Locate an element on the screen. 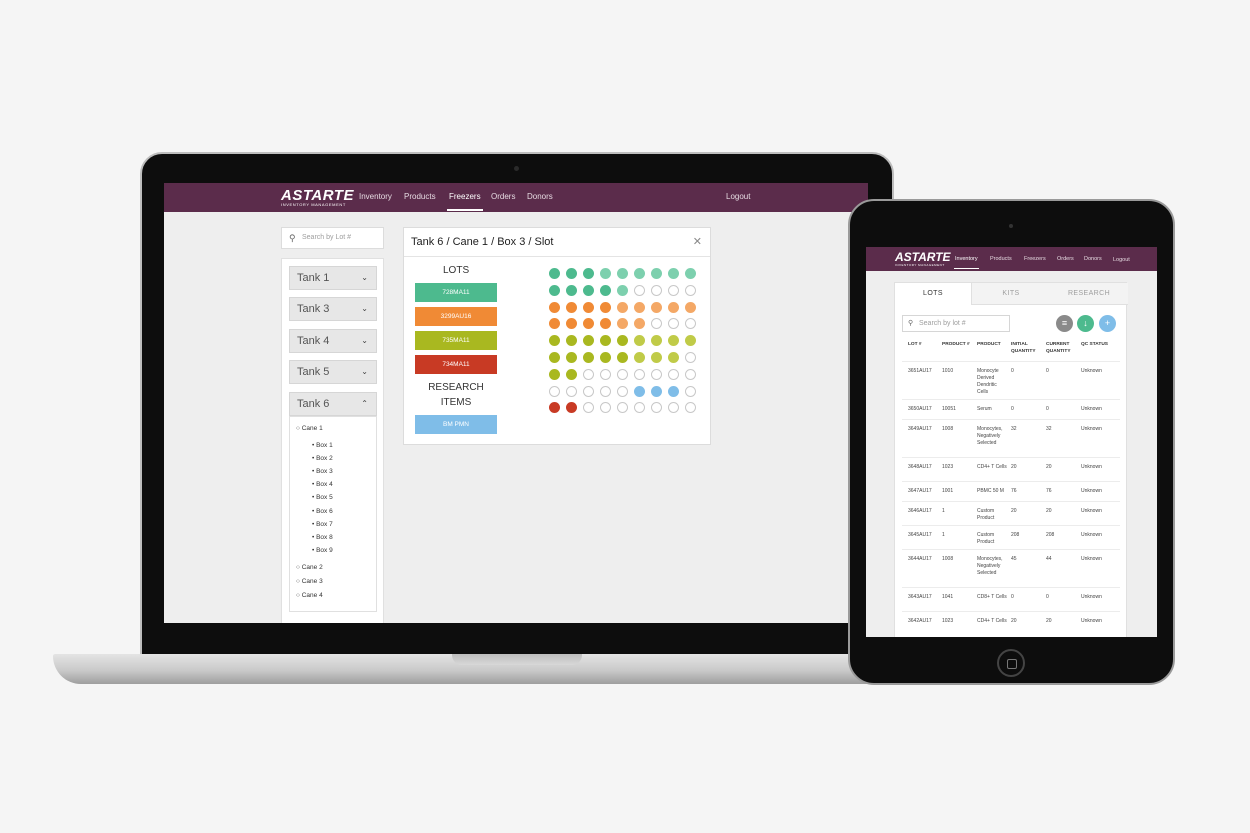 This screenshot has height=833, width=1250. table-row: 3642AU17 1023 CD4+ T Cells 20 20 Unknown is located at coordinates (1011, 623).